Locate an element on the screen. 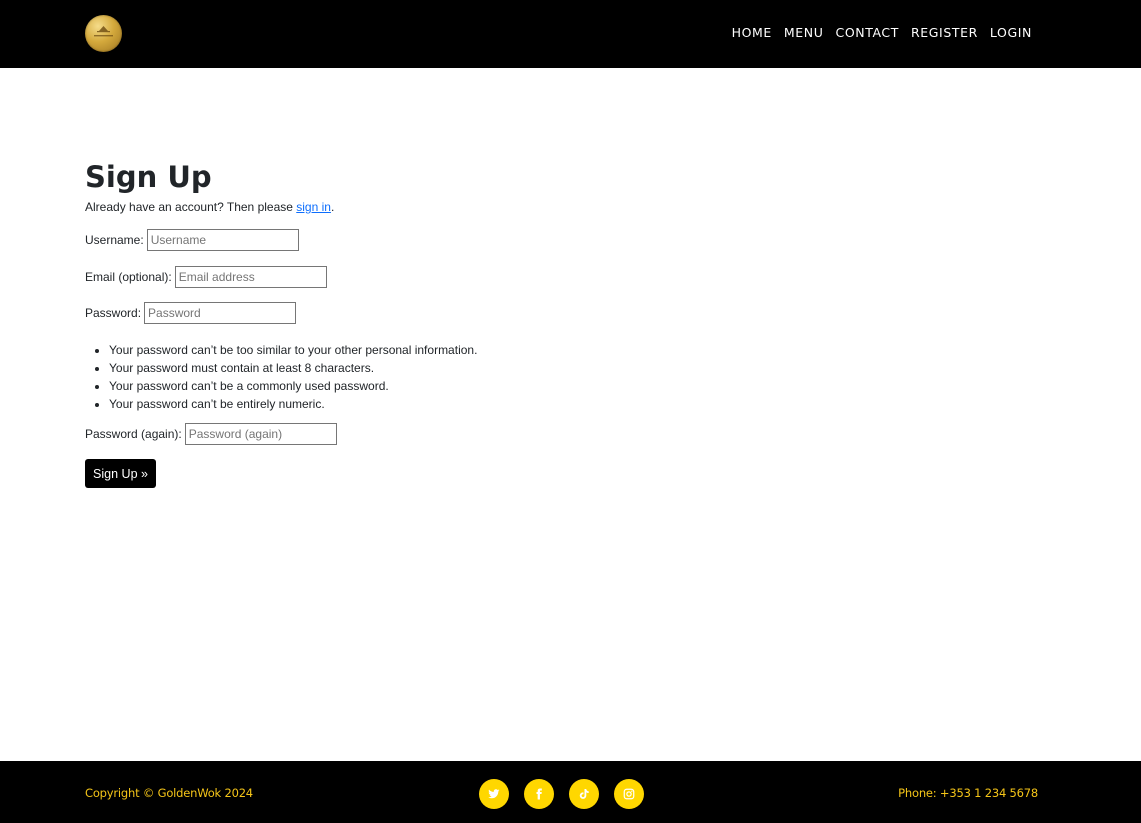 The image size is (1141, 823). password-again-row: Password (again): is located at coordinates (211, 434).